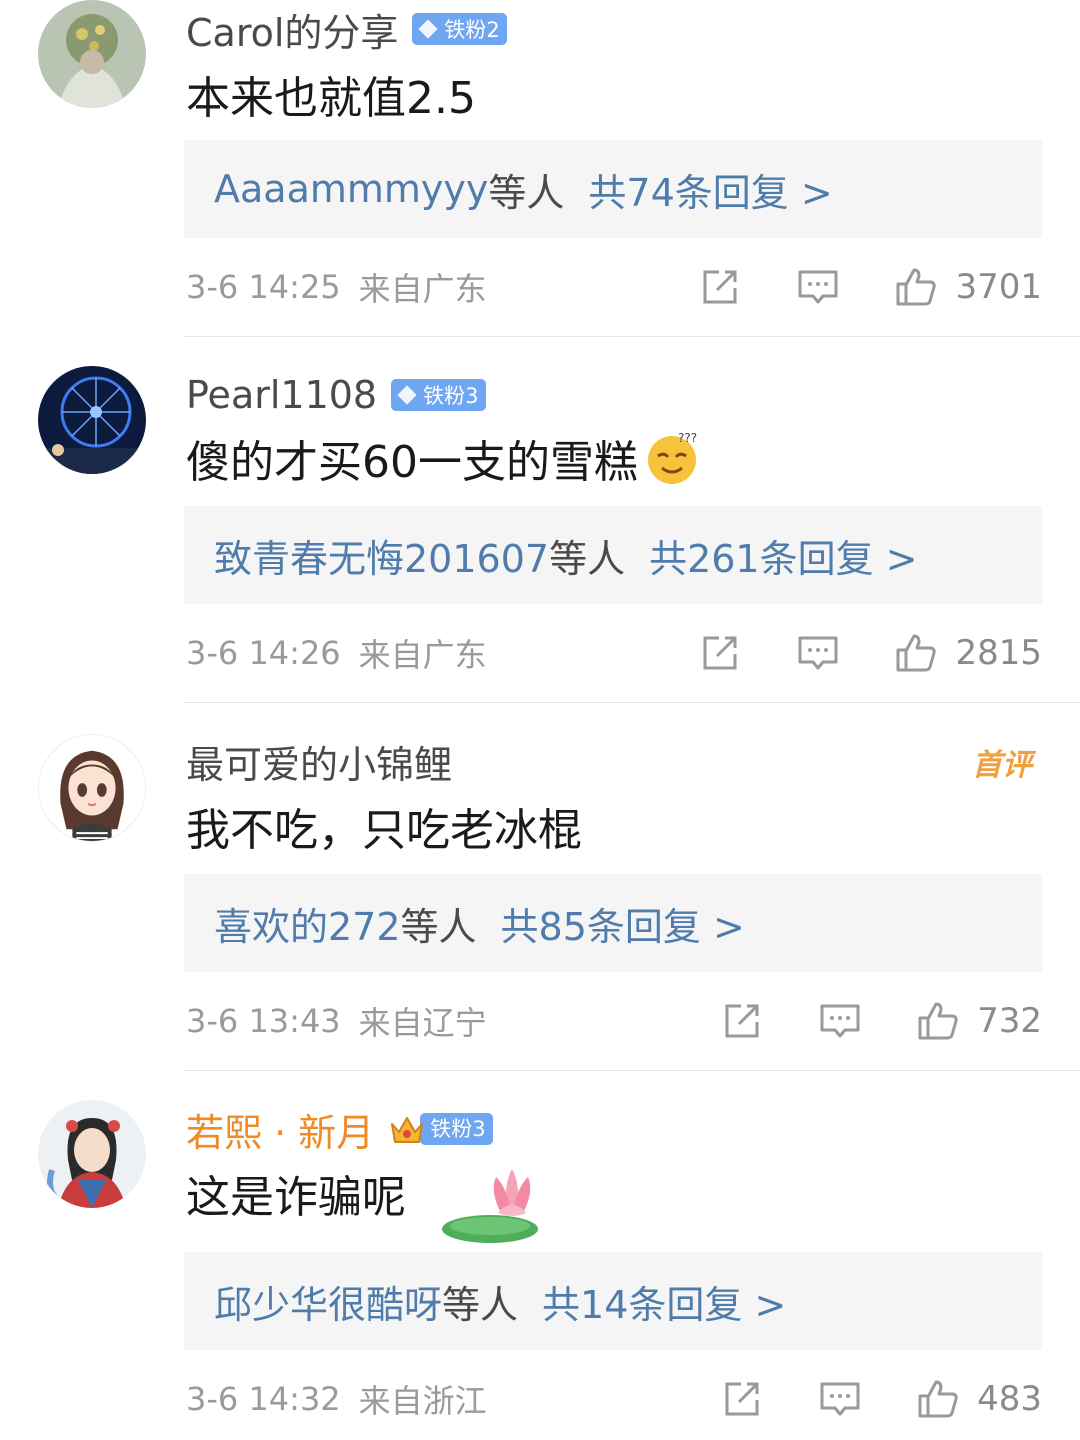 The image size is (1080, 1440). I want to click on actions: 732, so click(881, 1021).